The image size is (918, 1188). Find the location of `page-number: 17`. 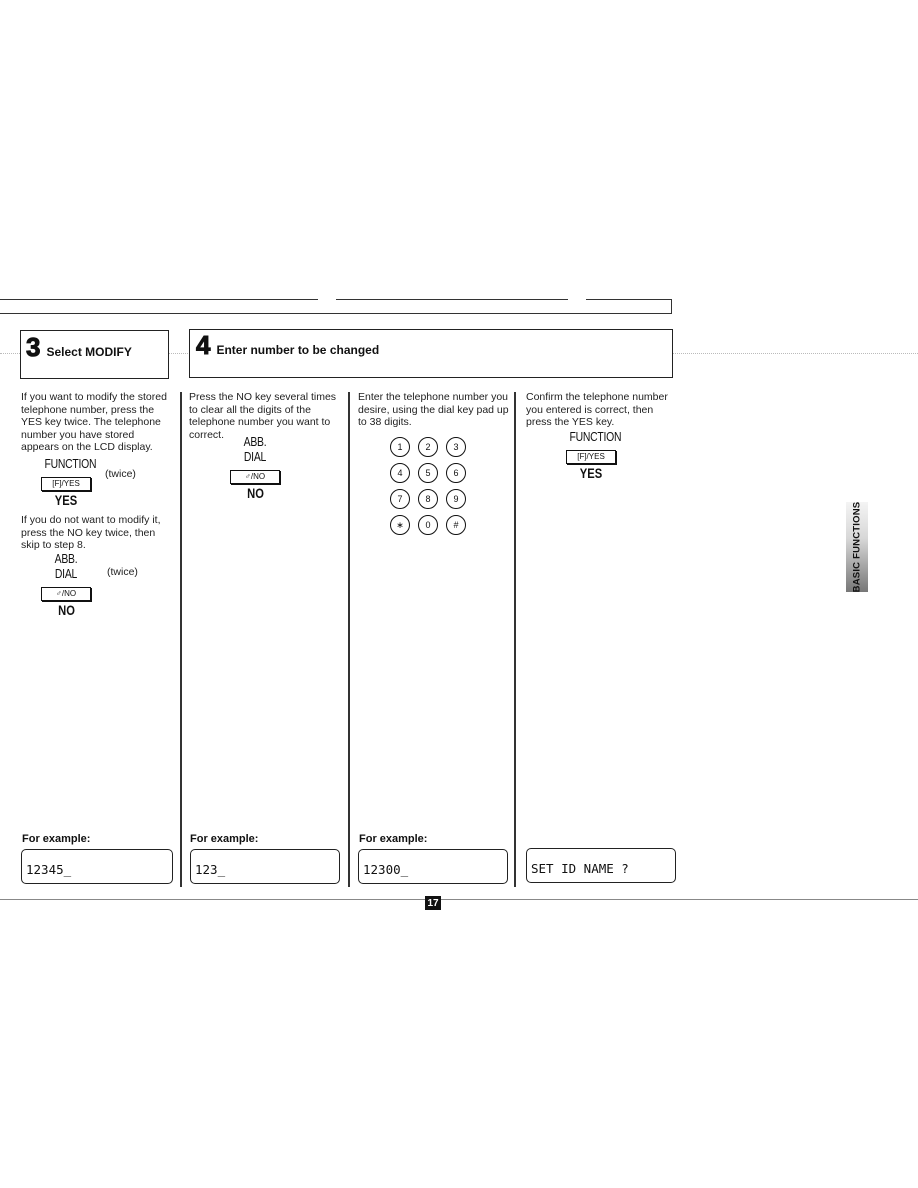

page-number: 17 is located at coordinates (433, 903).